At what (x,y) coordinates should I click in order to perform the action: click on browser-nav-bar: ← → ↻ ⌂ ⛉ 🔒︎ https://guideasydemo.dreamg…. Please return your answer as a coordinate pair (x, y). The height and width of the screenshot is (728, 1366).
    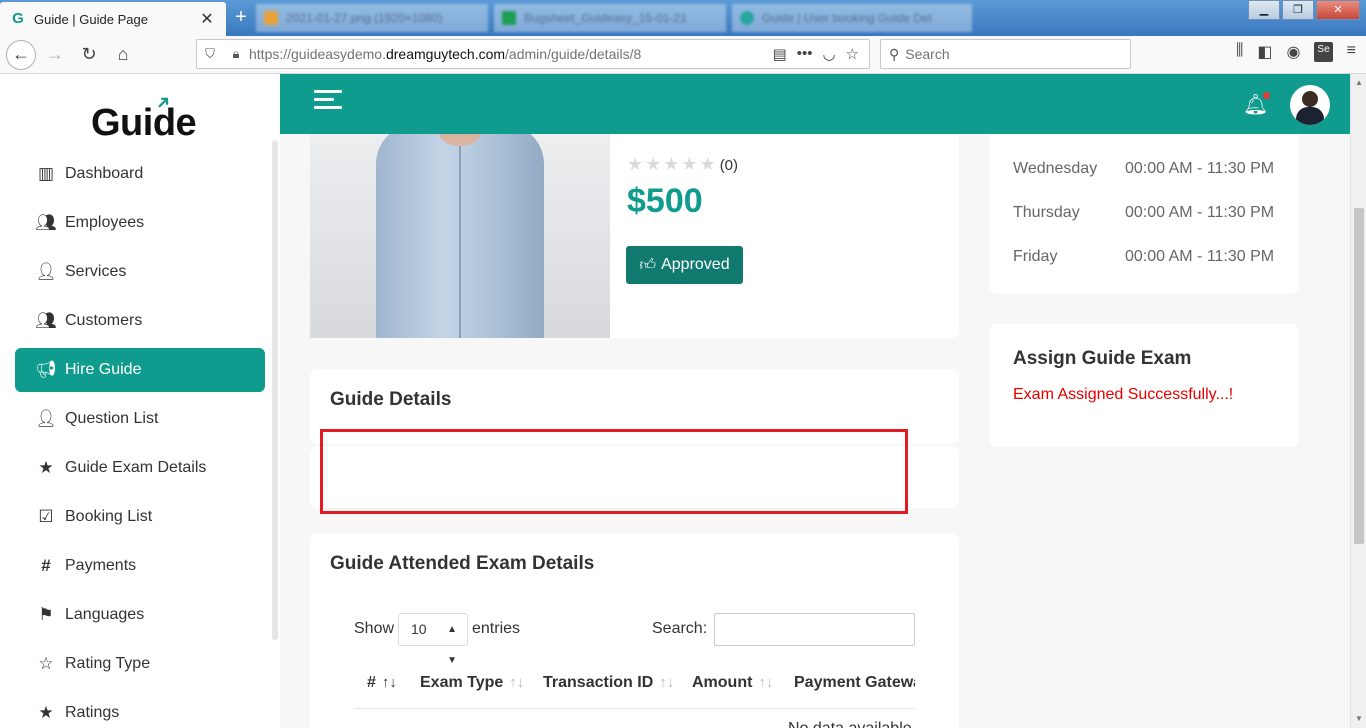
    Looking at the image, I should click on (683, 55).